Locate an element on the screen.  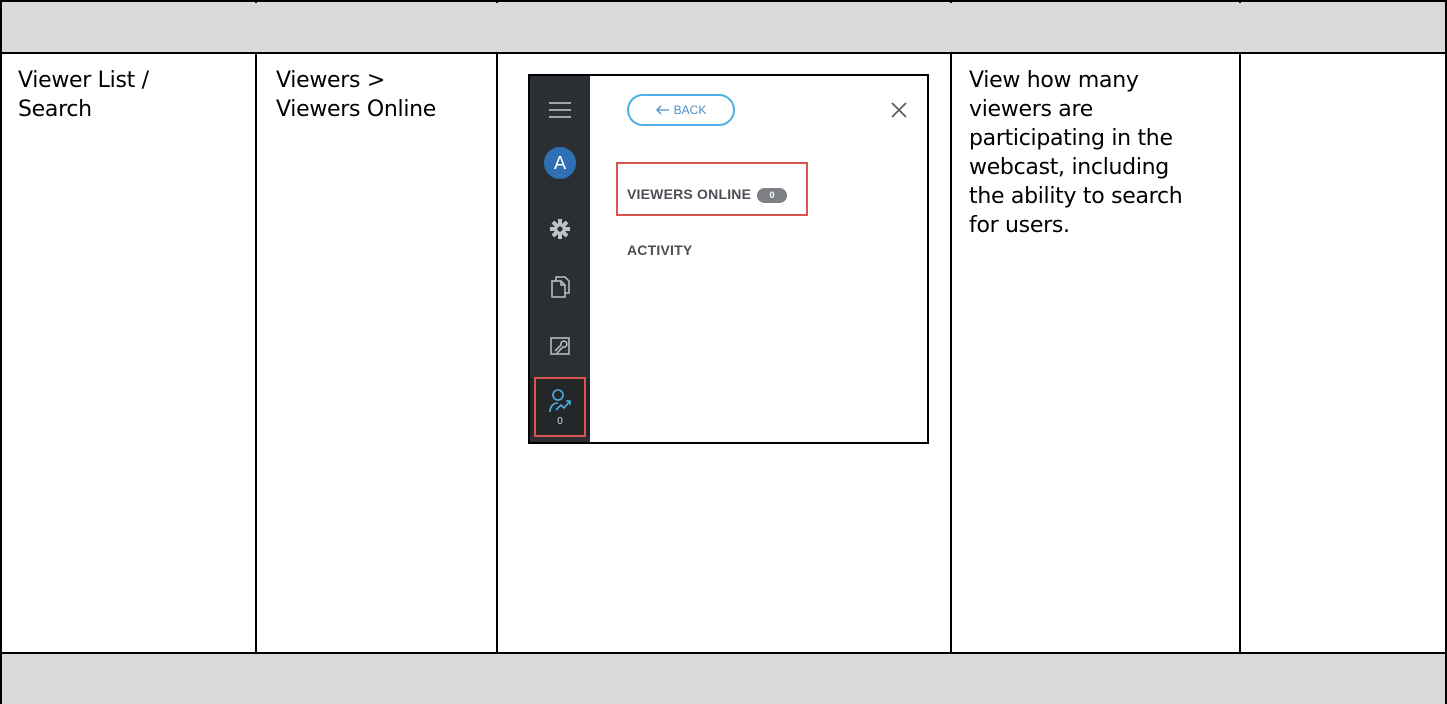
gear-icon is located at coordinates (560, 229).